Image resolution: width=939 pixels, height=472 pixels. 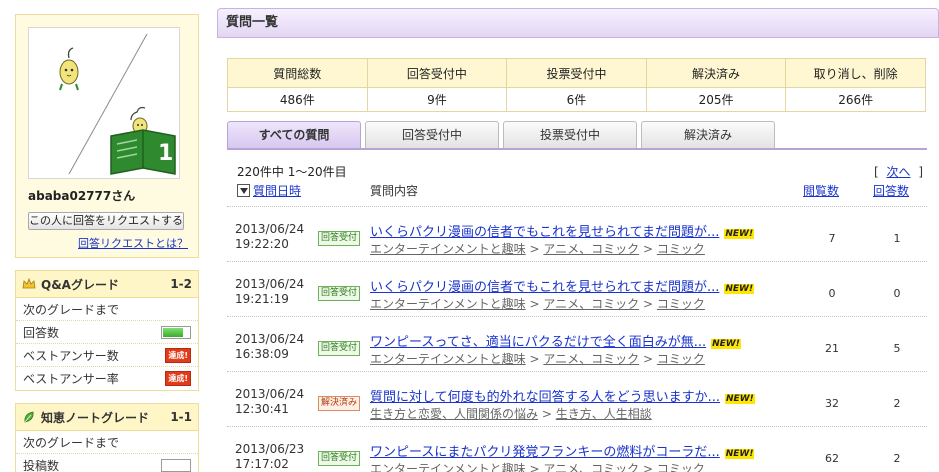 I want to click on stats-header: 質問総数, so click(x=297, y=73).